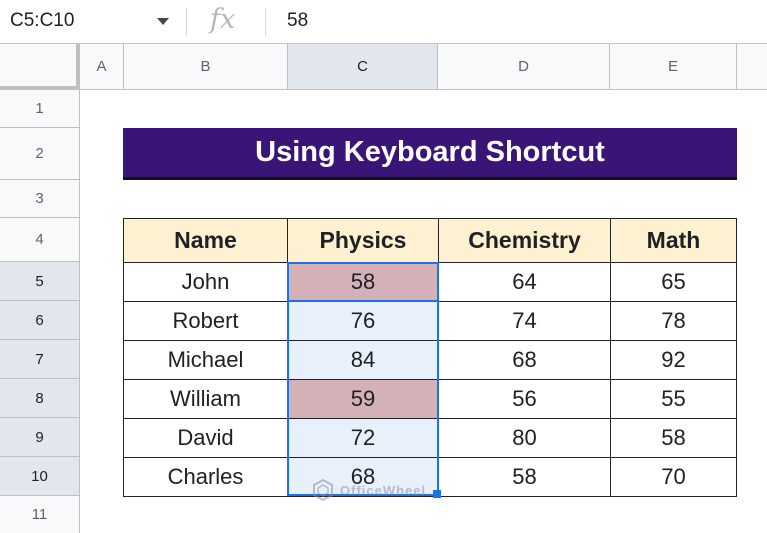 The width and height of the screenshot is (767, 533). What do you see at coordinates (297, 21) in the screenshot?
I see `formula-input: 58` at bounding box center [297, 21].